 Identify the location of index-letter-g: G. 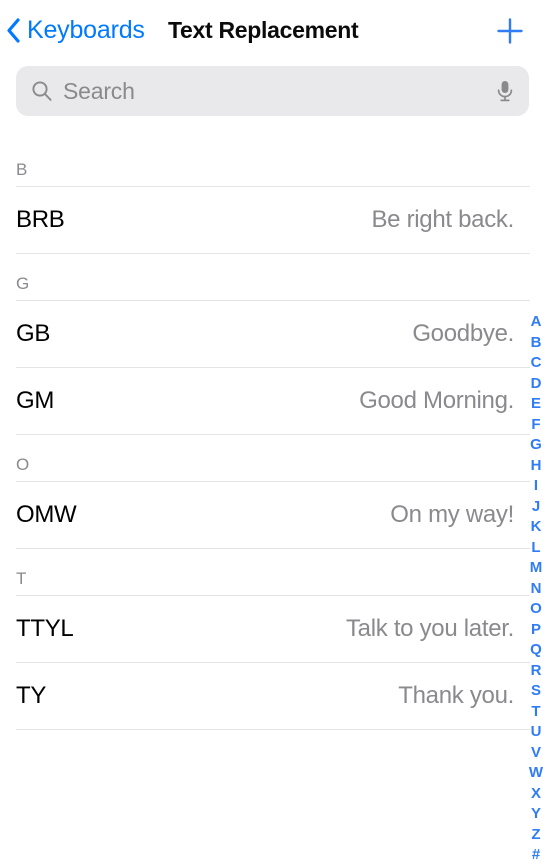
(536, 445).